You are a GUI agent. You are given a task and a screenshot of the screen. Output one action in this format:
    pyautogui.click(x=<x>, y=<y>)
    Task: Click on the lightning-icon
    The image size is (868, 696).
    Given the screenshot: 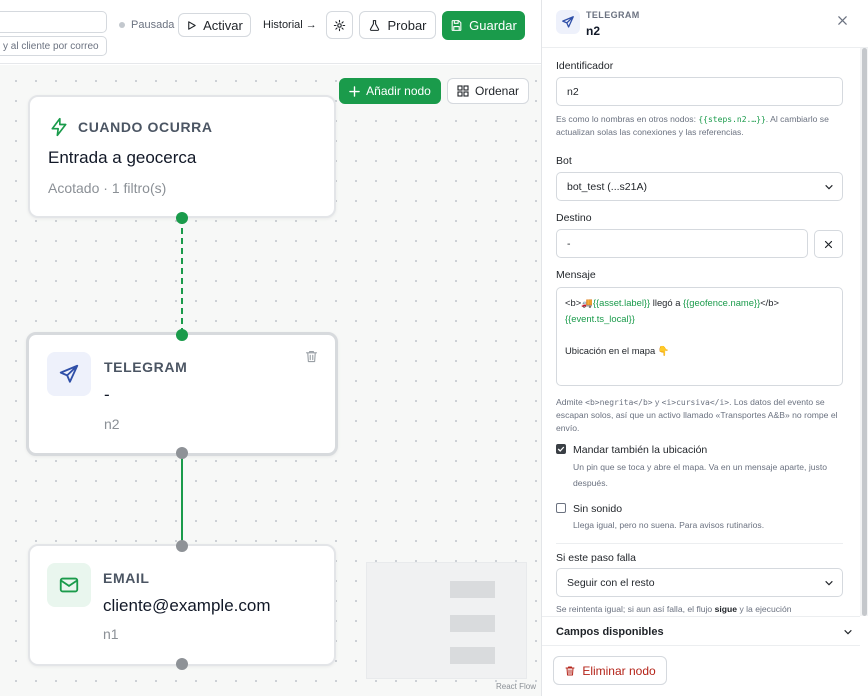 What is the action you would take?
    pyautogui.click(x=59, y=127)
    